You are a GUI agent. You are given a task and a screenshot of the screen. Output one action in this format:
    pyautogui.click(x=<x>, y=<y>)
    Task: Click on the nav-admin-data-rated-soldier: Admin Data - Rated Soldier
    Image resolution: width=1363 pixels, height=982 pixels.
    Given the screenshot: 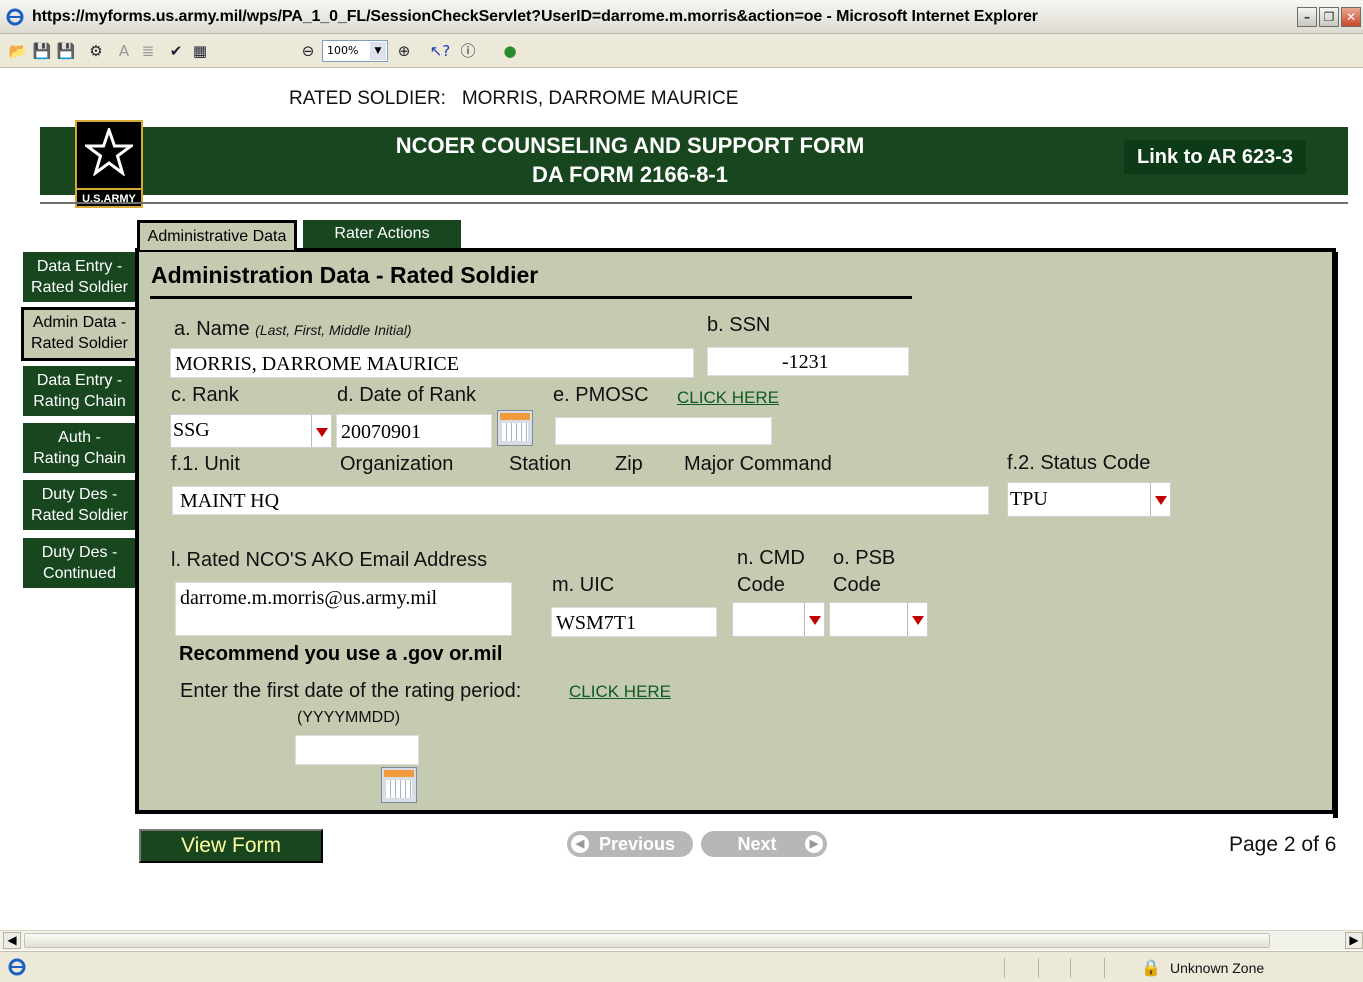 What is the action you would take?
    pyautogui.click(x=79, y=334)
    